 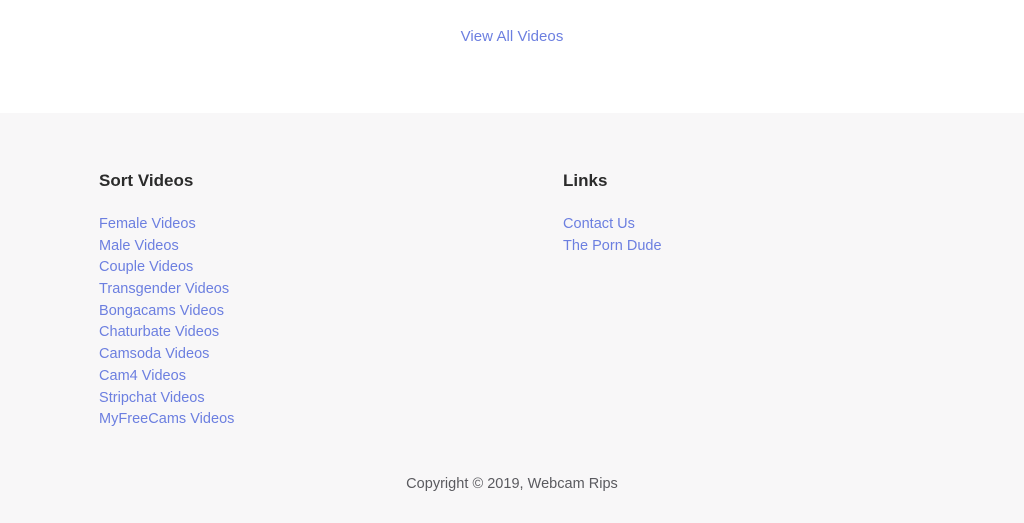 I want to click on copyright-container: Copyright © 2019, Webcam Rips, so click(x=512, y=484).